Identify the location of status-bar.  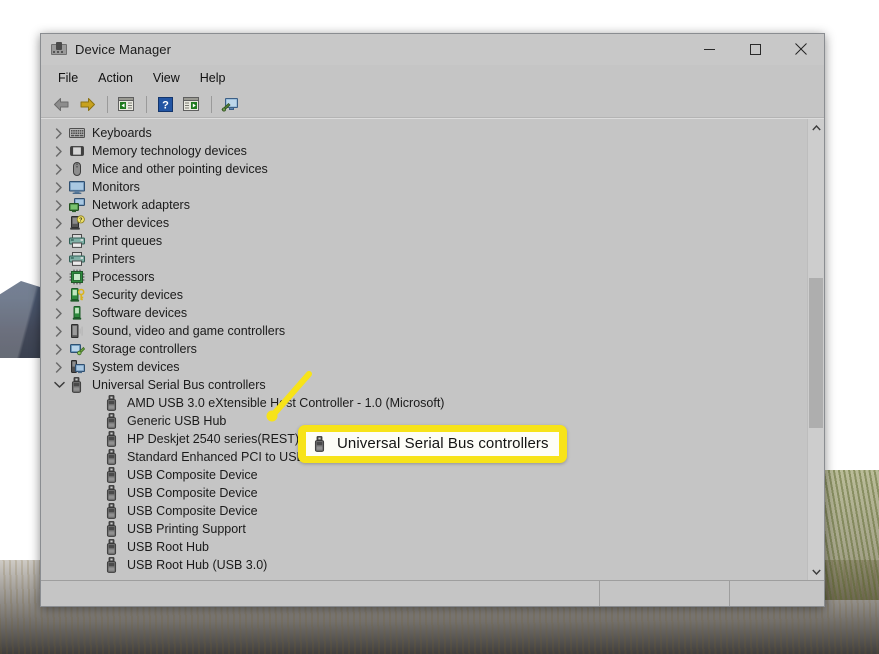
(432, 593).